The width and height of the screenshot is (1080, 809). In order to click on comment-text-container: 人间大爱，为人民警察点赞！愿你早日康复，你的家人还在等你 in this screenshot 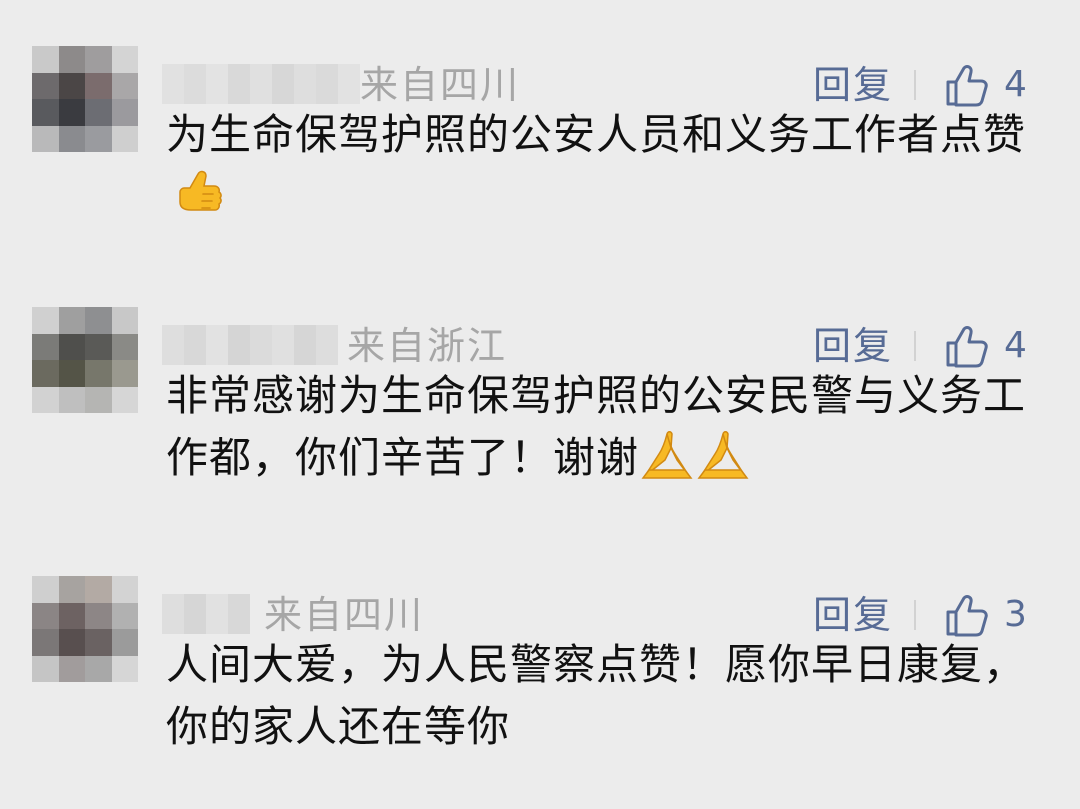, I will do `click(596, 696)`.